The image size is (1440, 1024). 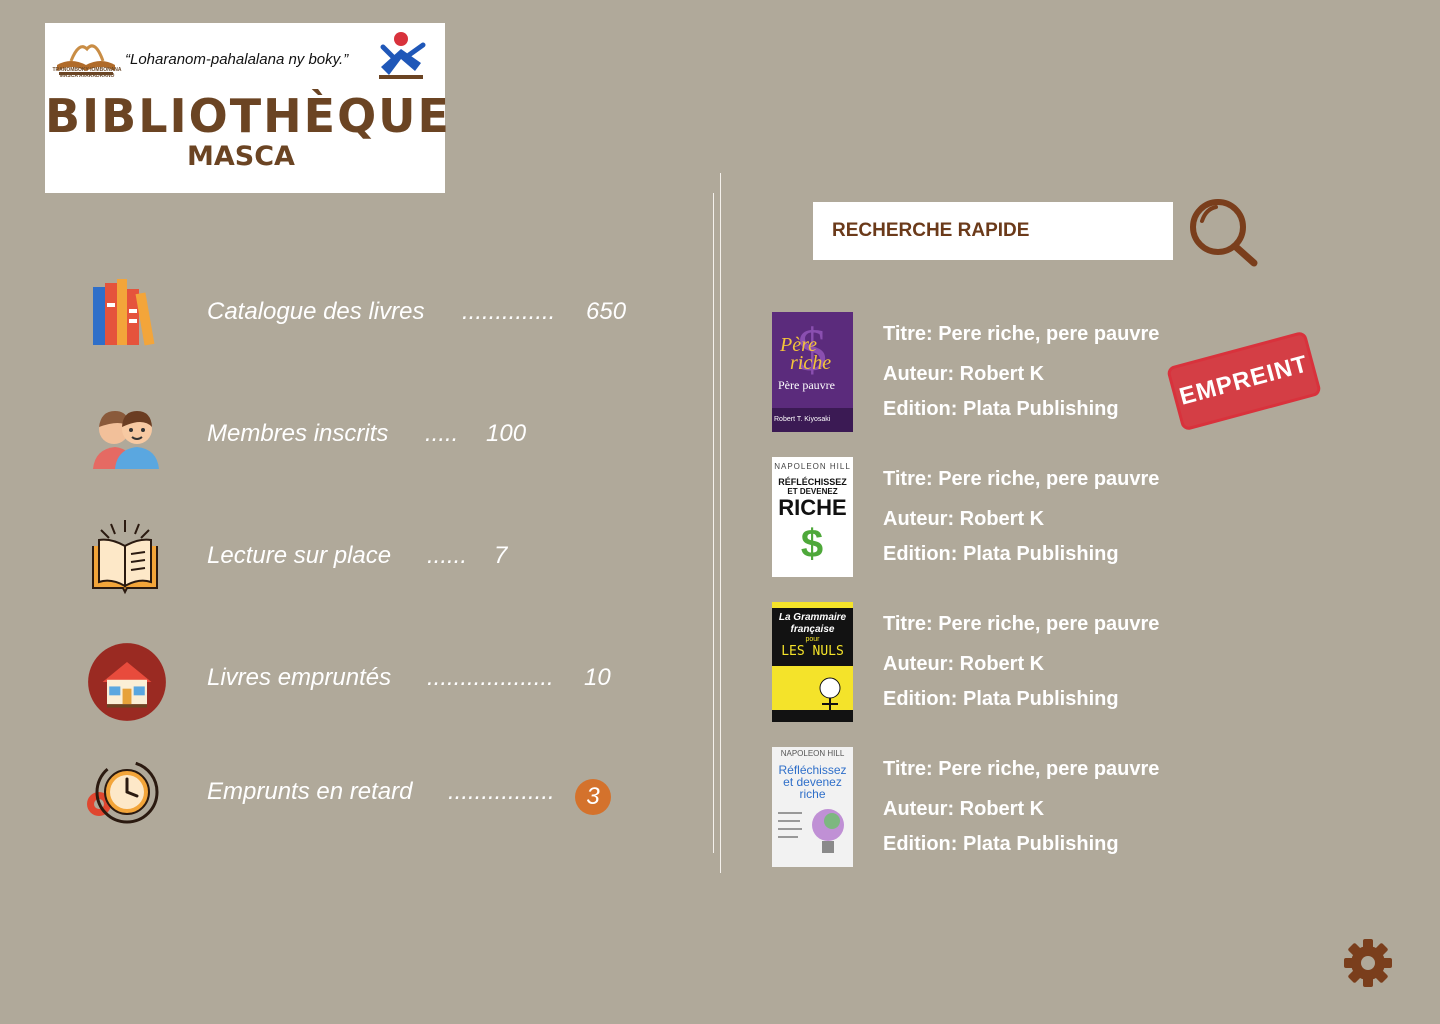 What do you see at coordinates (310, 791) in the screenshot?
I see `stat-label: Emprunts en retard` at bounding box center [310, 791].